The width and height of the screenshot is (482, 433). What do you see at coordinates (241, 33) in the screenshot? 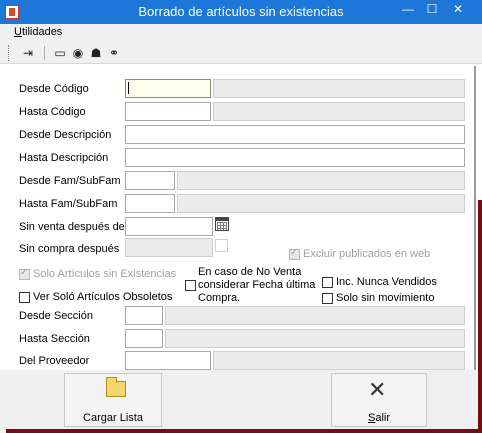
I see `menu-bar: Utilidades` at bounding box center [241, 33].